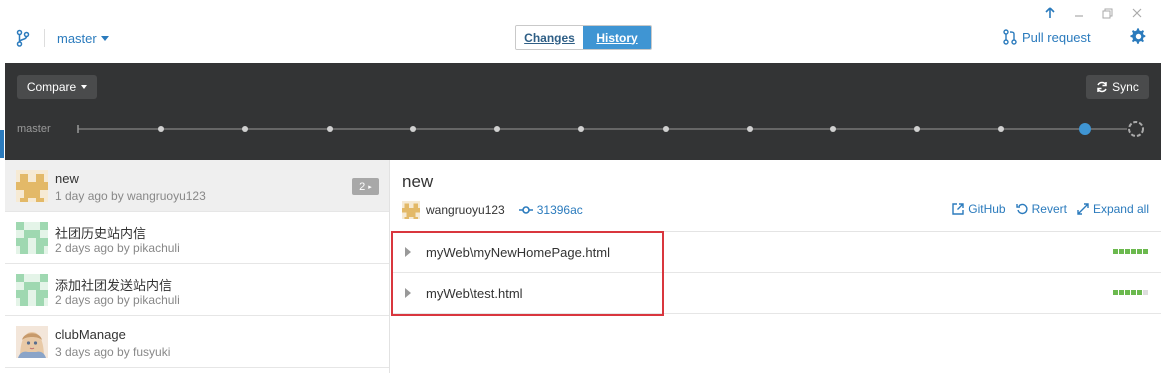  I want to click on github-label: GitHub, so click(987, 209).